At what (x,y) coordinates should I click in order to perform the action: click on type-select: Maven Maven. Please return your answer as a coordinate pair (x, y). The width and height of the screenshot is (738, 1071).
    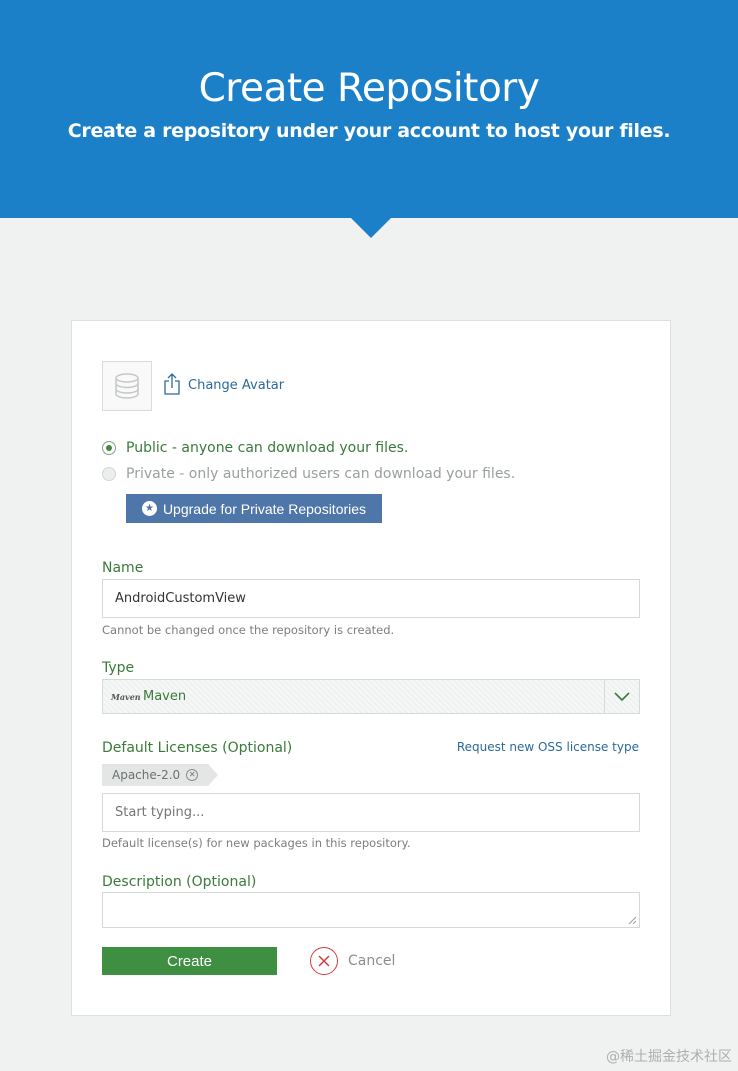
    Looking at the image, I should click on (371, 696).